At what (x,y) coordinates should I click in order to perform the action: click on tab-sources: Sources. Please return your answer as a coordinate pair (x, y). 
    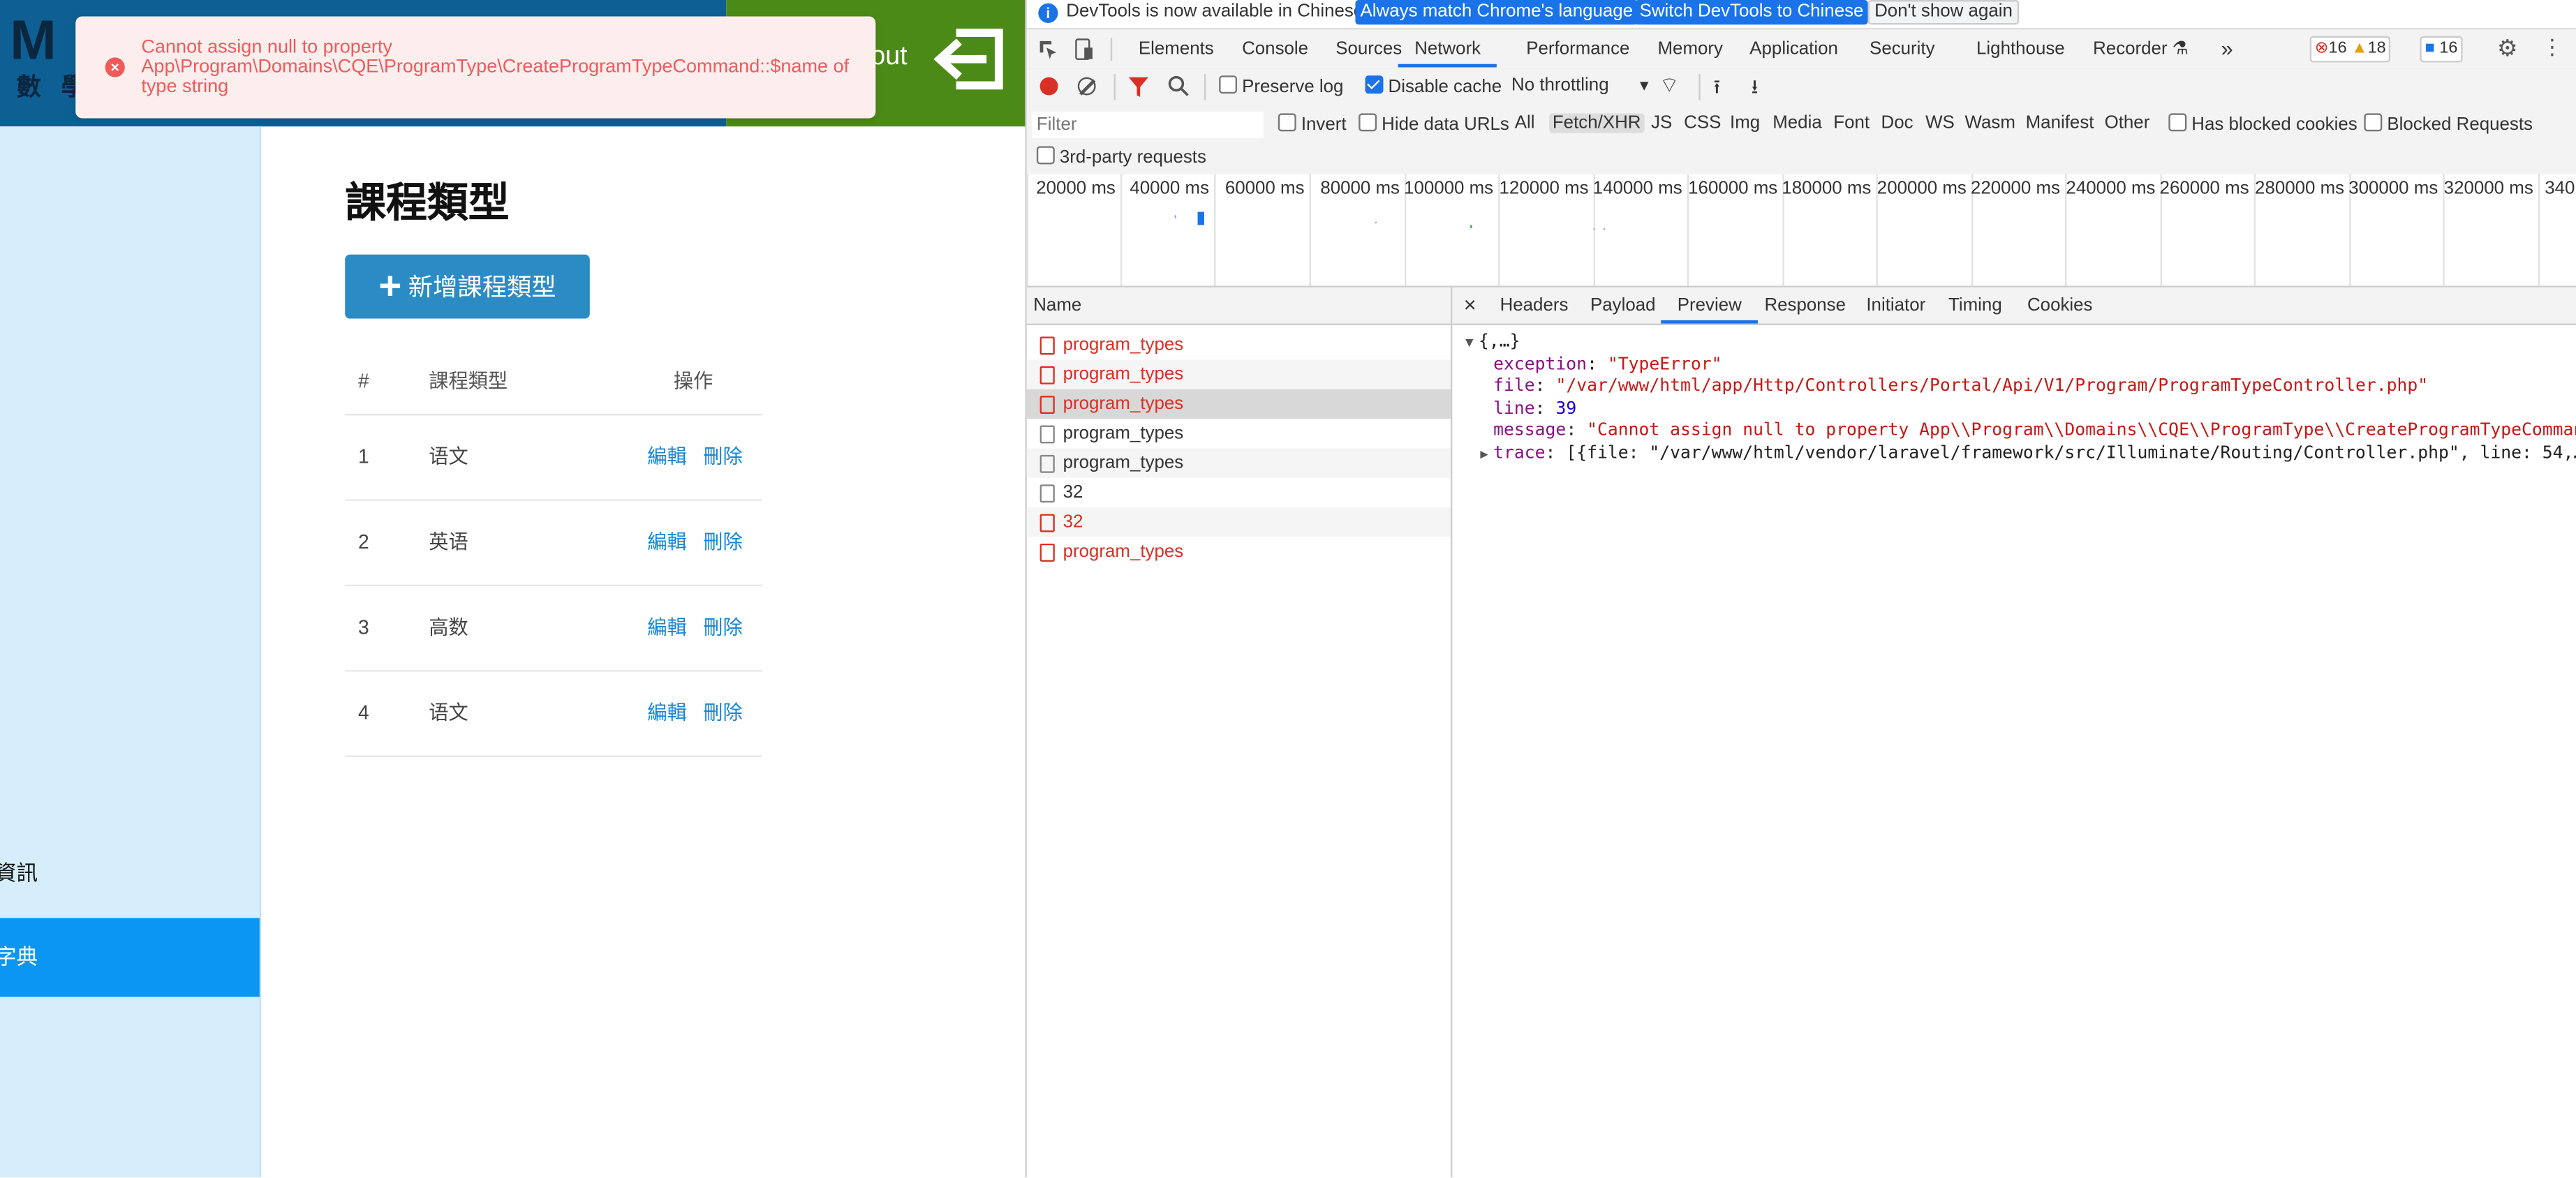
    Looking at the image, I should click on (1368, 48).